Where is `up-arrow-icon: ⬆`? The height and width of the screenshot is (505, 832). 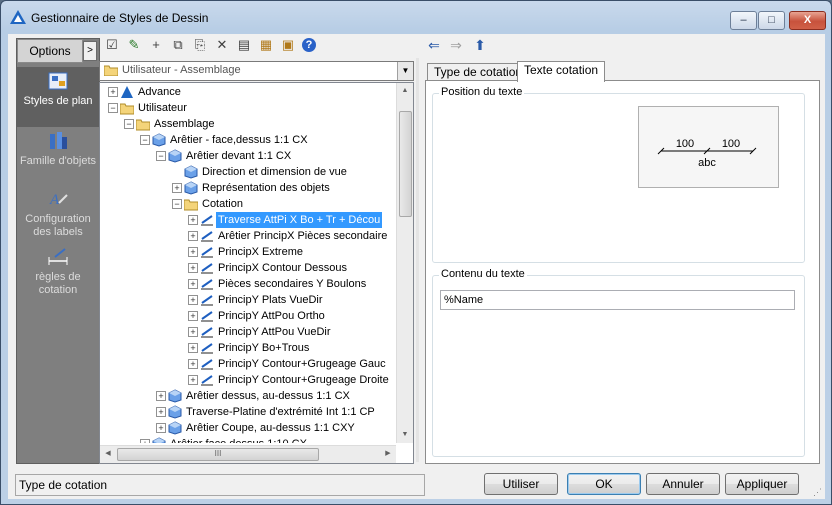 up-arrow-icon: ⬆ is located at coordinates (480, 45).